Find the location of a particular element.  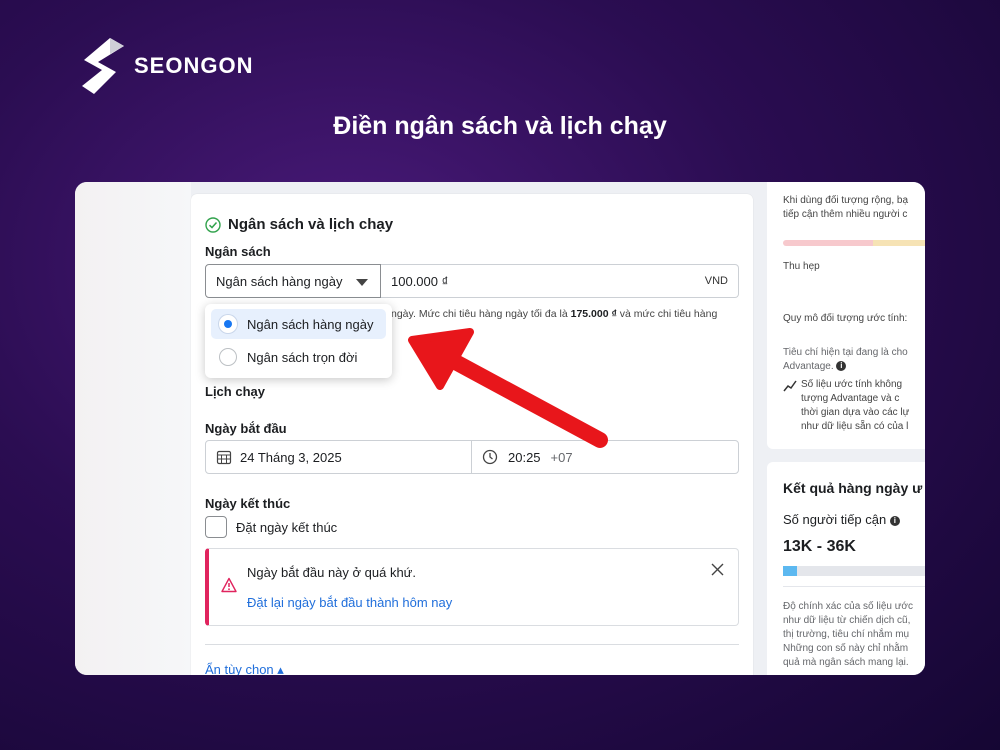

criteria-line-2: Advantage. i is located at coordinates (854, 367).